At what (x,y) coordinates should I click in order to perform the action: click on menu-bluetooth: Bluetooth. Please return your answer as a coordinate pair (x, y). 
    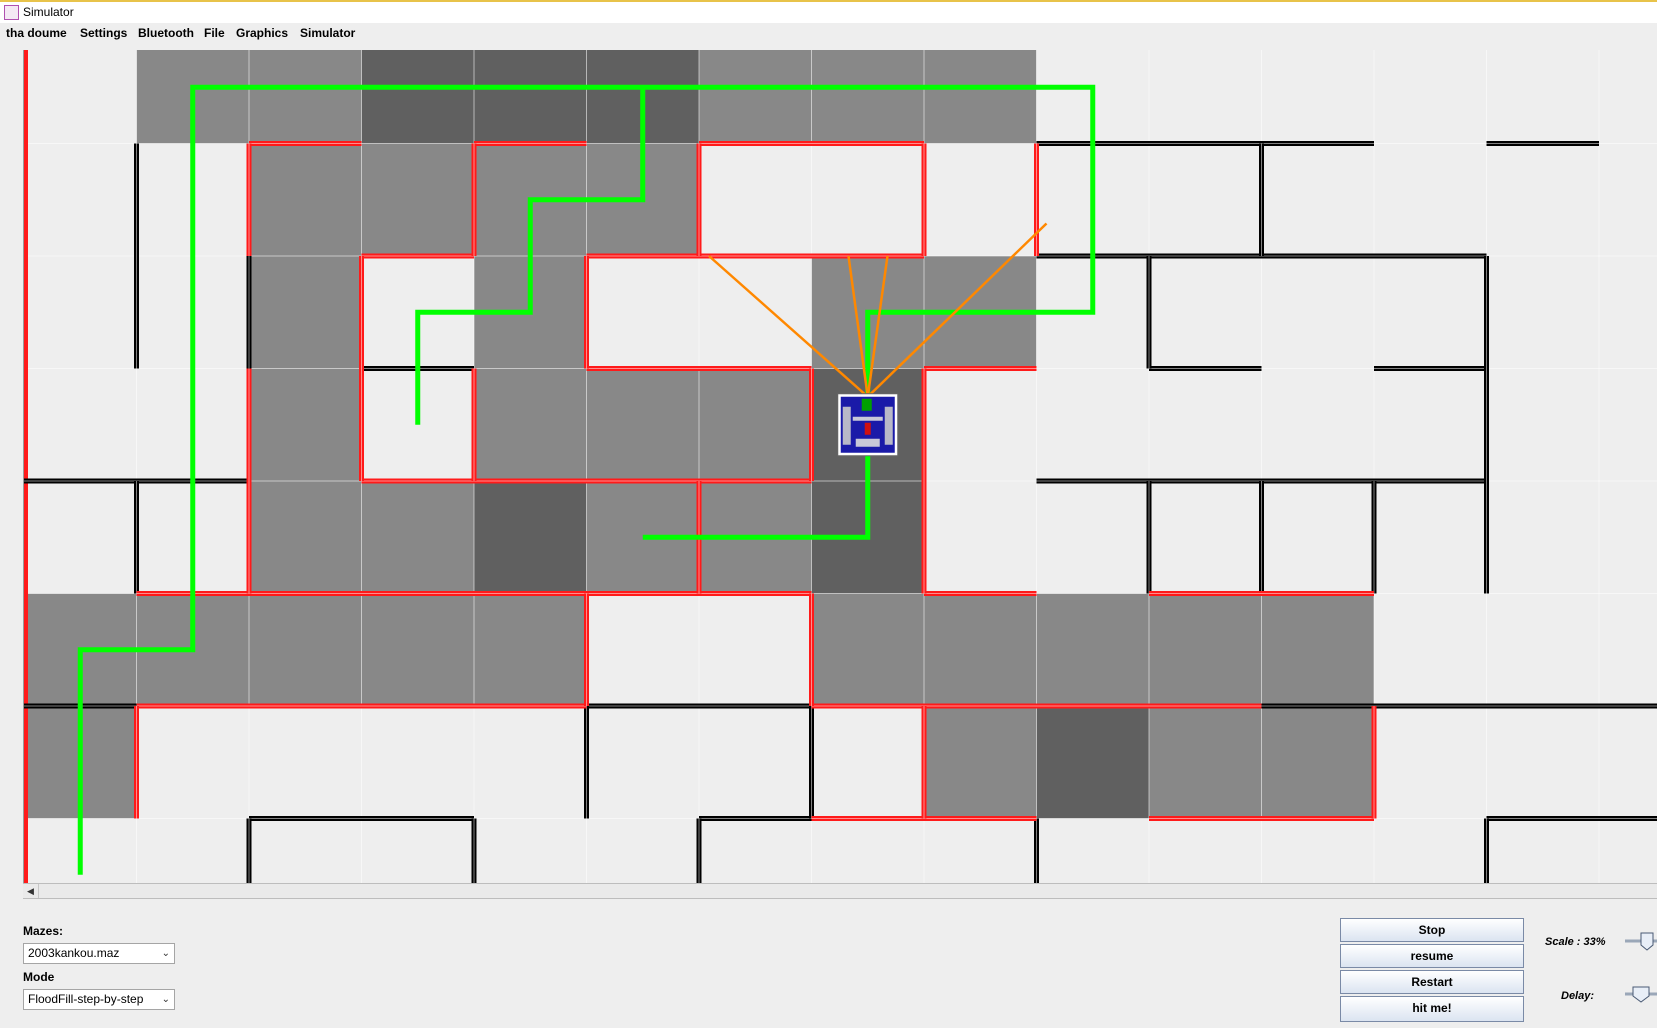
    Looking at the image, I should click on (166, 33).